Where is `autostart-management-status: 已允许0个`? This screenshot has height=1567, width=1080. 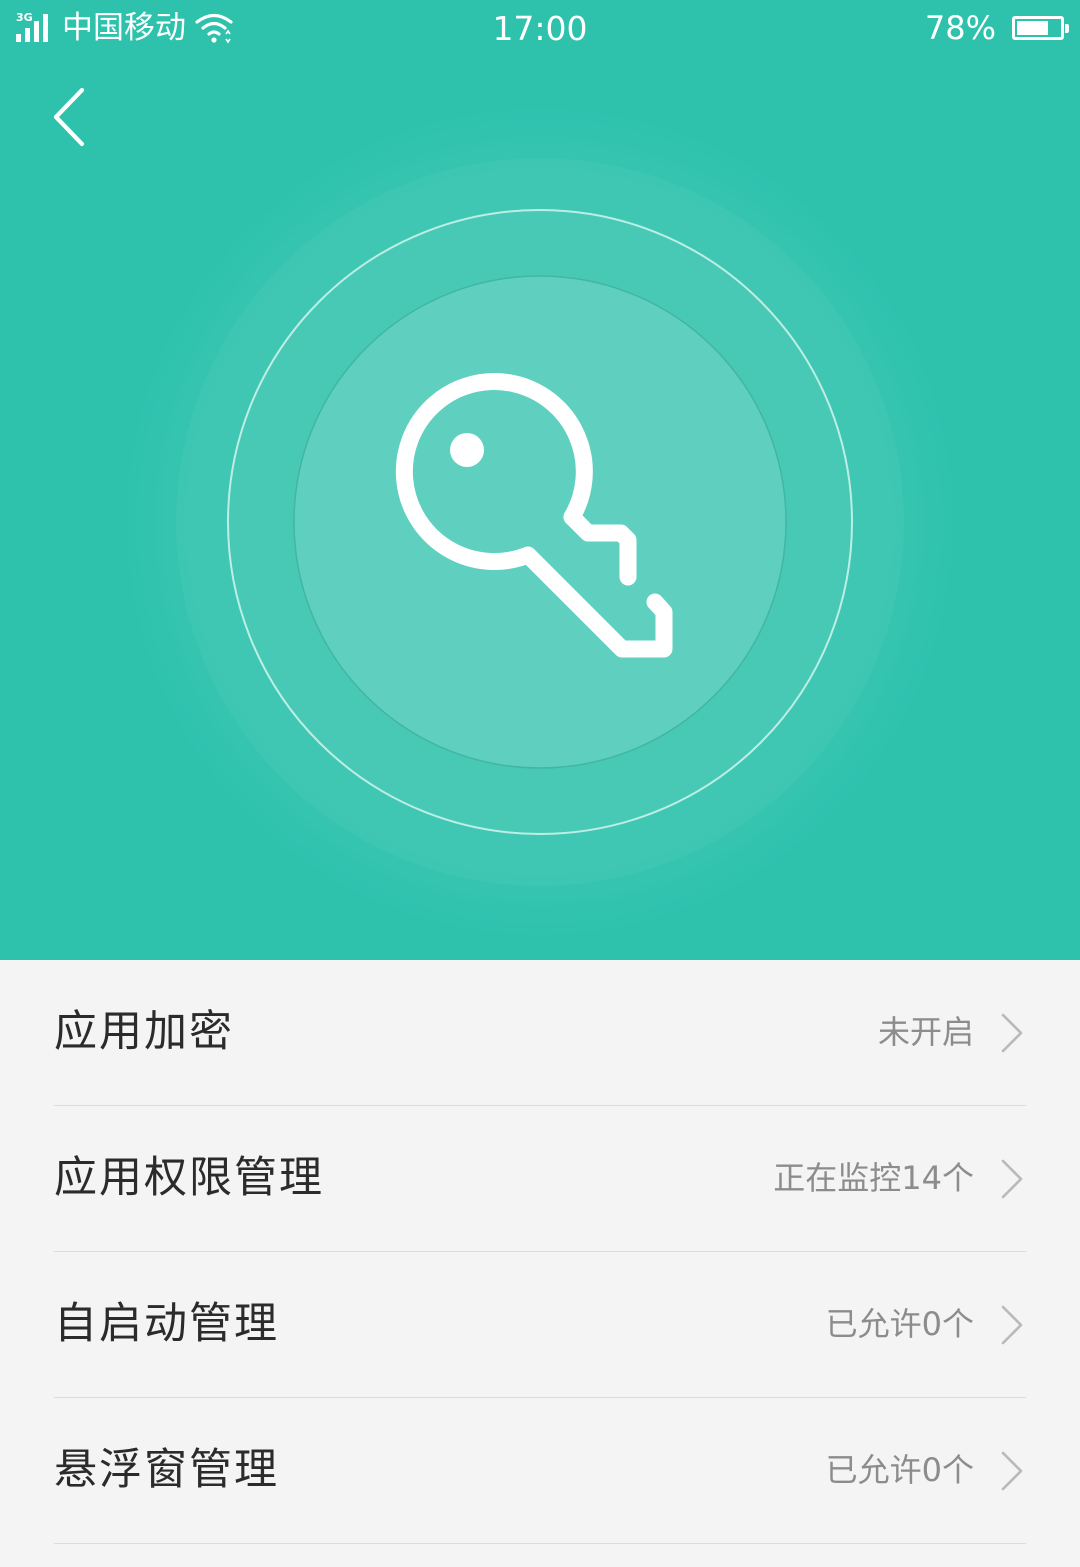
autostart-management-status: 已允许0个 is located at coordinates (899, 1324).